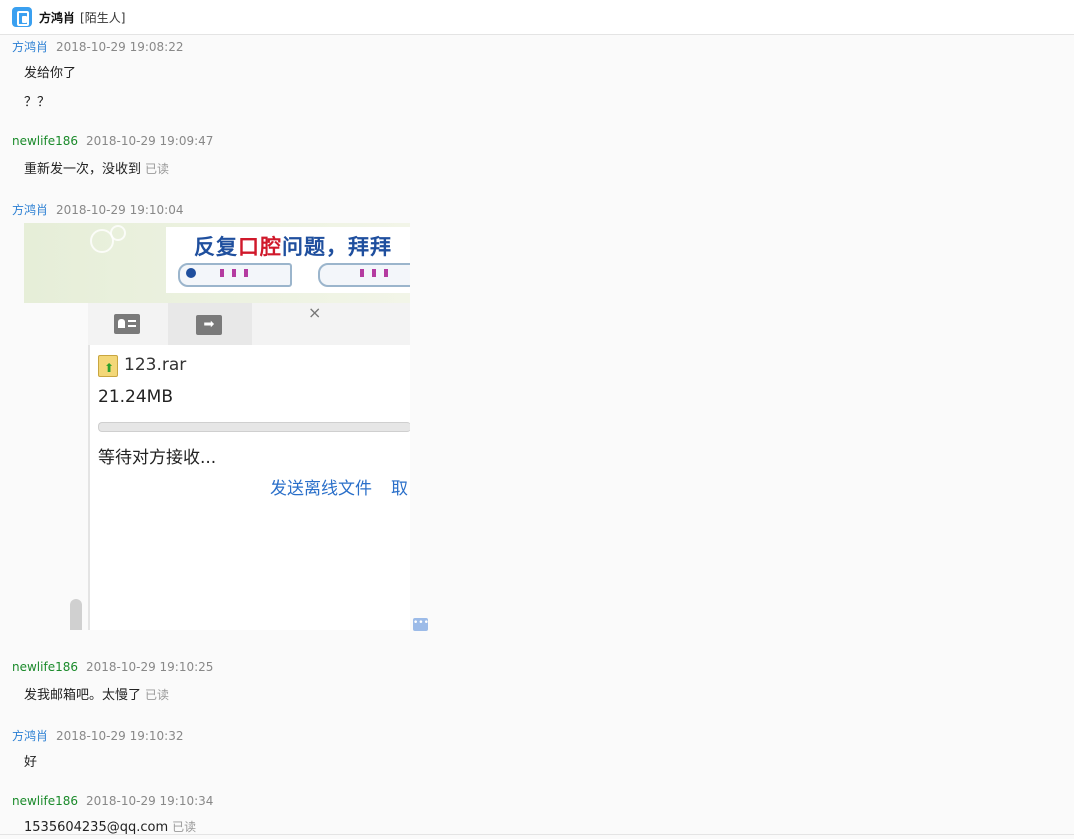  I want to click on transfer-tabbar: ➡ ×, so click(249, 324).